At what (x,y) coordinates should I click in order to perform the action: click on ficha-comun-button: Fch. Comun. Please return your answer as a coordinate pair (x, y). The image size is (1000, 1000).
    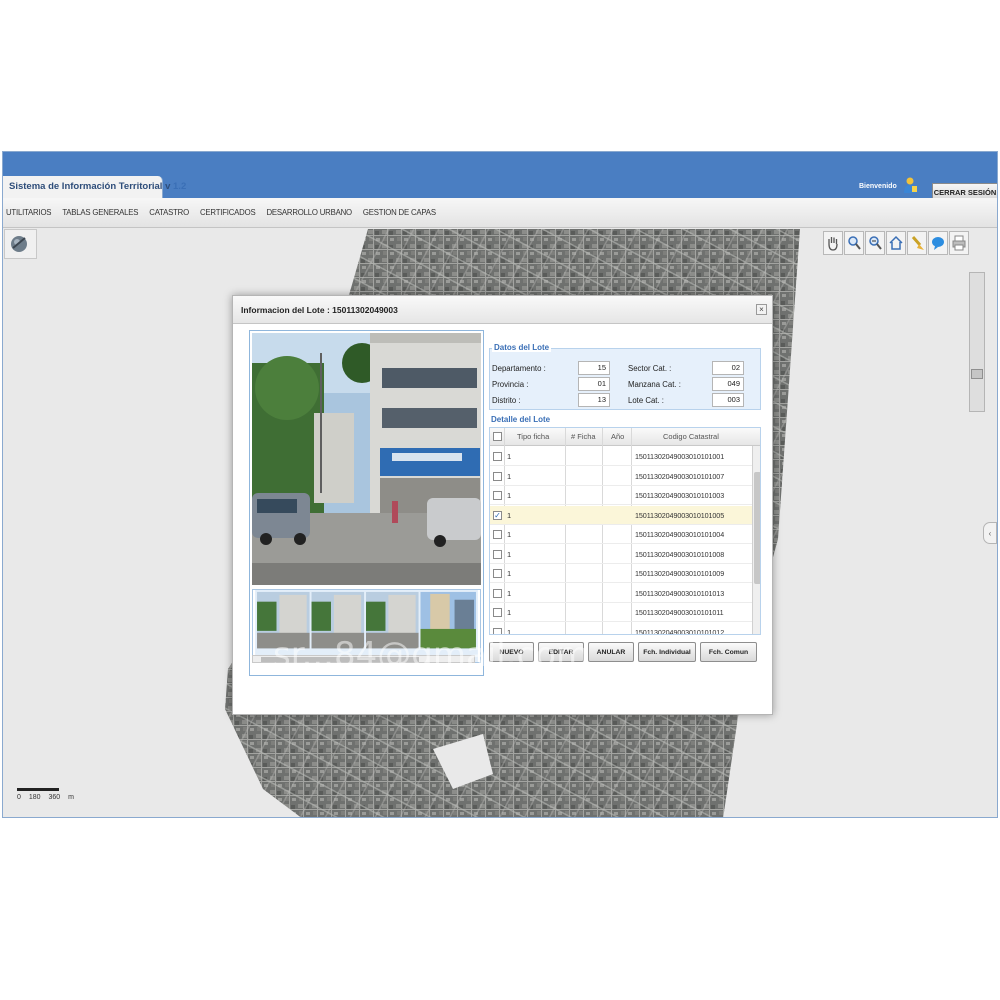
    Looking at the image, I should click on (728, 652).